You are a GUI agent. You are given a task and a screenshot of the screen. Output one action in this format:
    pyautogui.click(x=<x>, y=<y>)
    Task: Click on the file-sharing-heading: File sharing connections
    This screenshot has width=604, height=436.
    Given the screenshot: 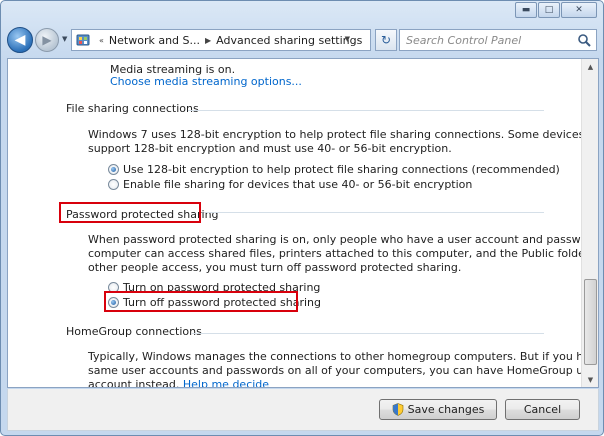 What is the action you would take?
    pyautogui.click(x=132, y=108)
    